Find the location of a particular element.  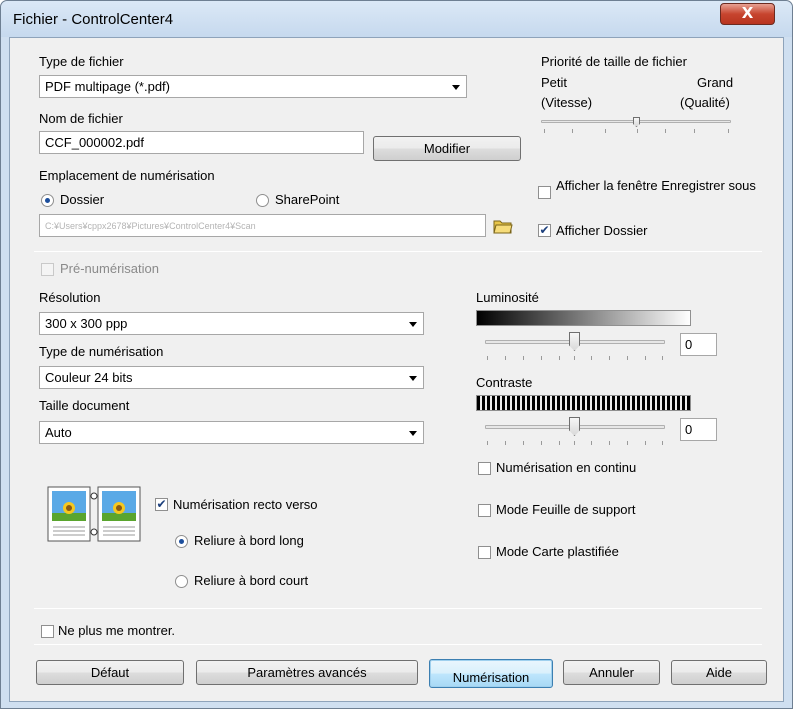

folder-icon is located at coordinates (503, 226).